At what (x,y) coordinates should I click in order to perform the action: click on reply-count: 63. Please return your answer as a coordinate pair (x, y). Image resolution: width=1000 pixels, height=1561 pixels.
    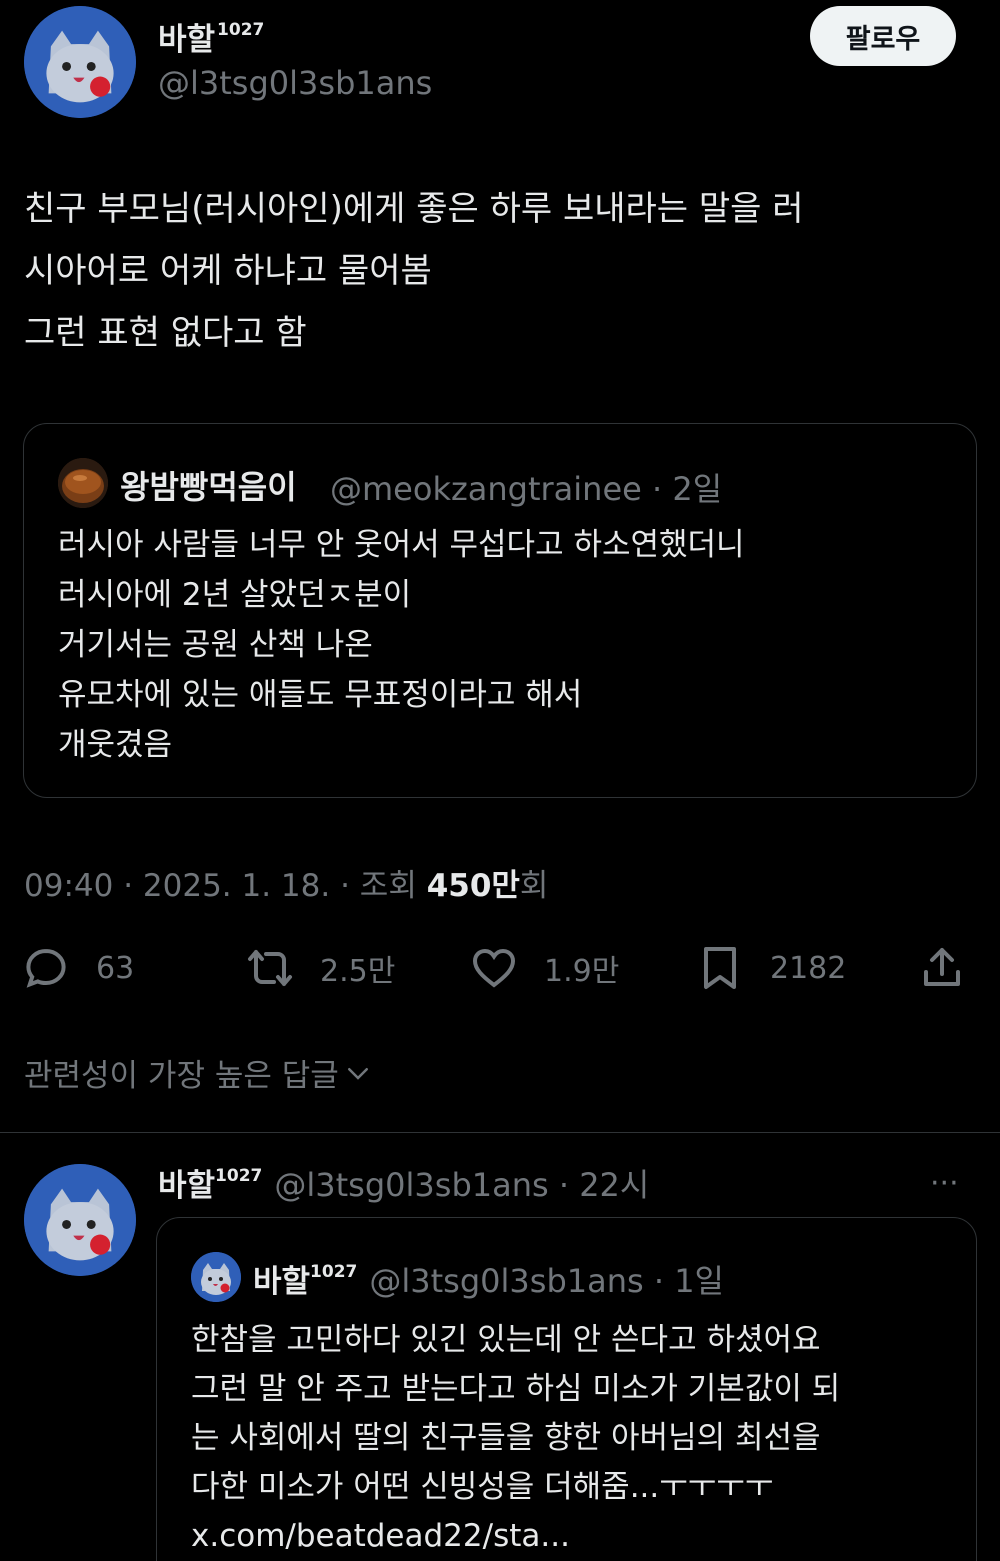
    Looking at the image, I should click on (115, 968).